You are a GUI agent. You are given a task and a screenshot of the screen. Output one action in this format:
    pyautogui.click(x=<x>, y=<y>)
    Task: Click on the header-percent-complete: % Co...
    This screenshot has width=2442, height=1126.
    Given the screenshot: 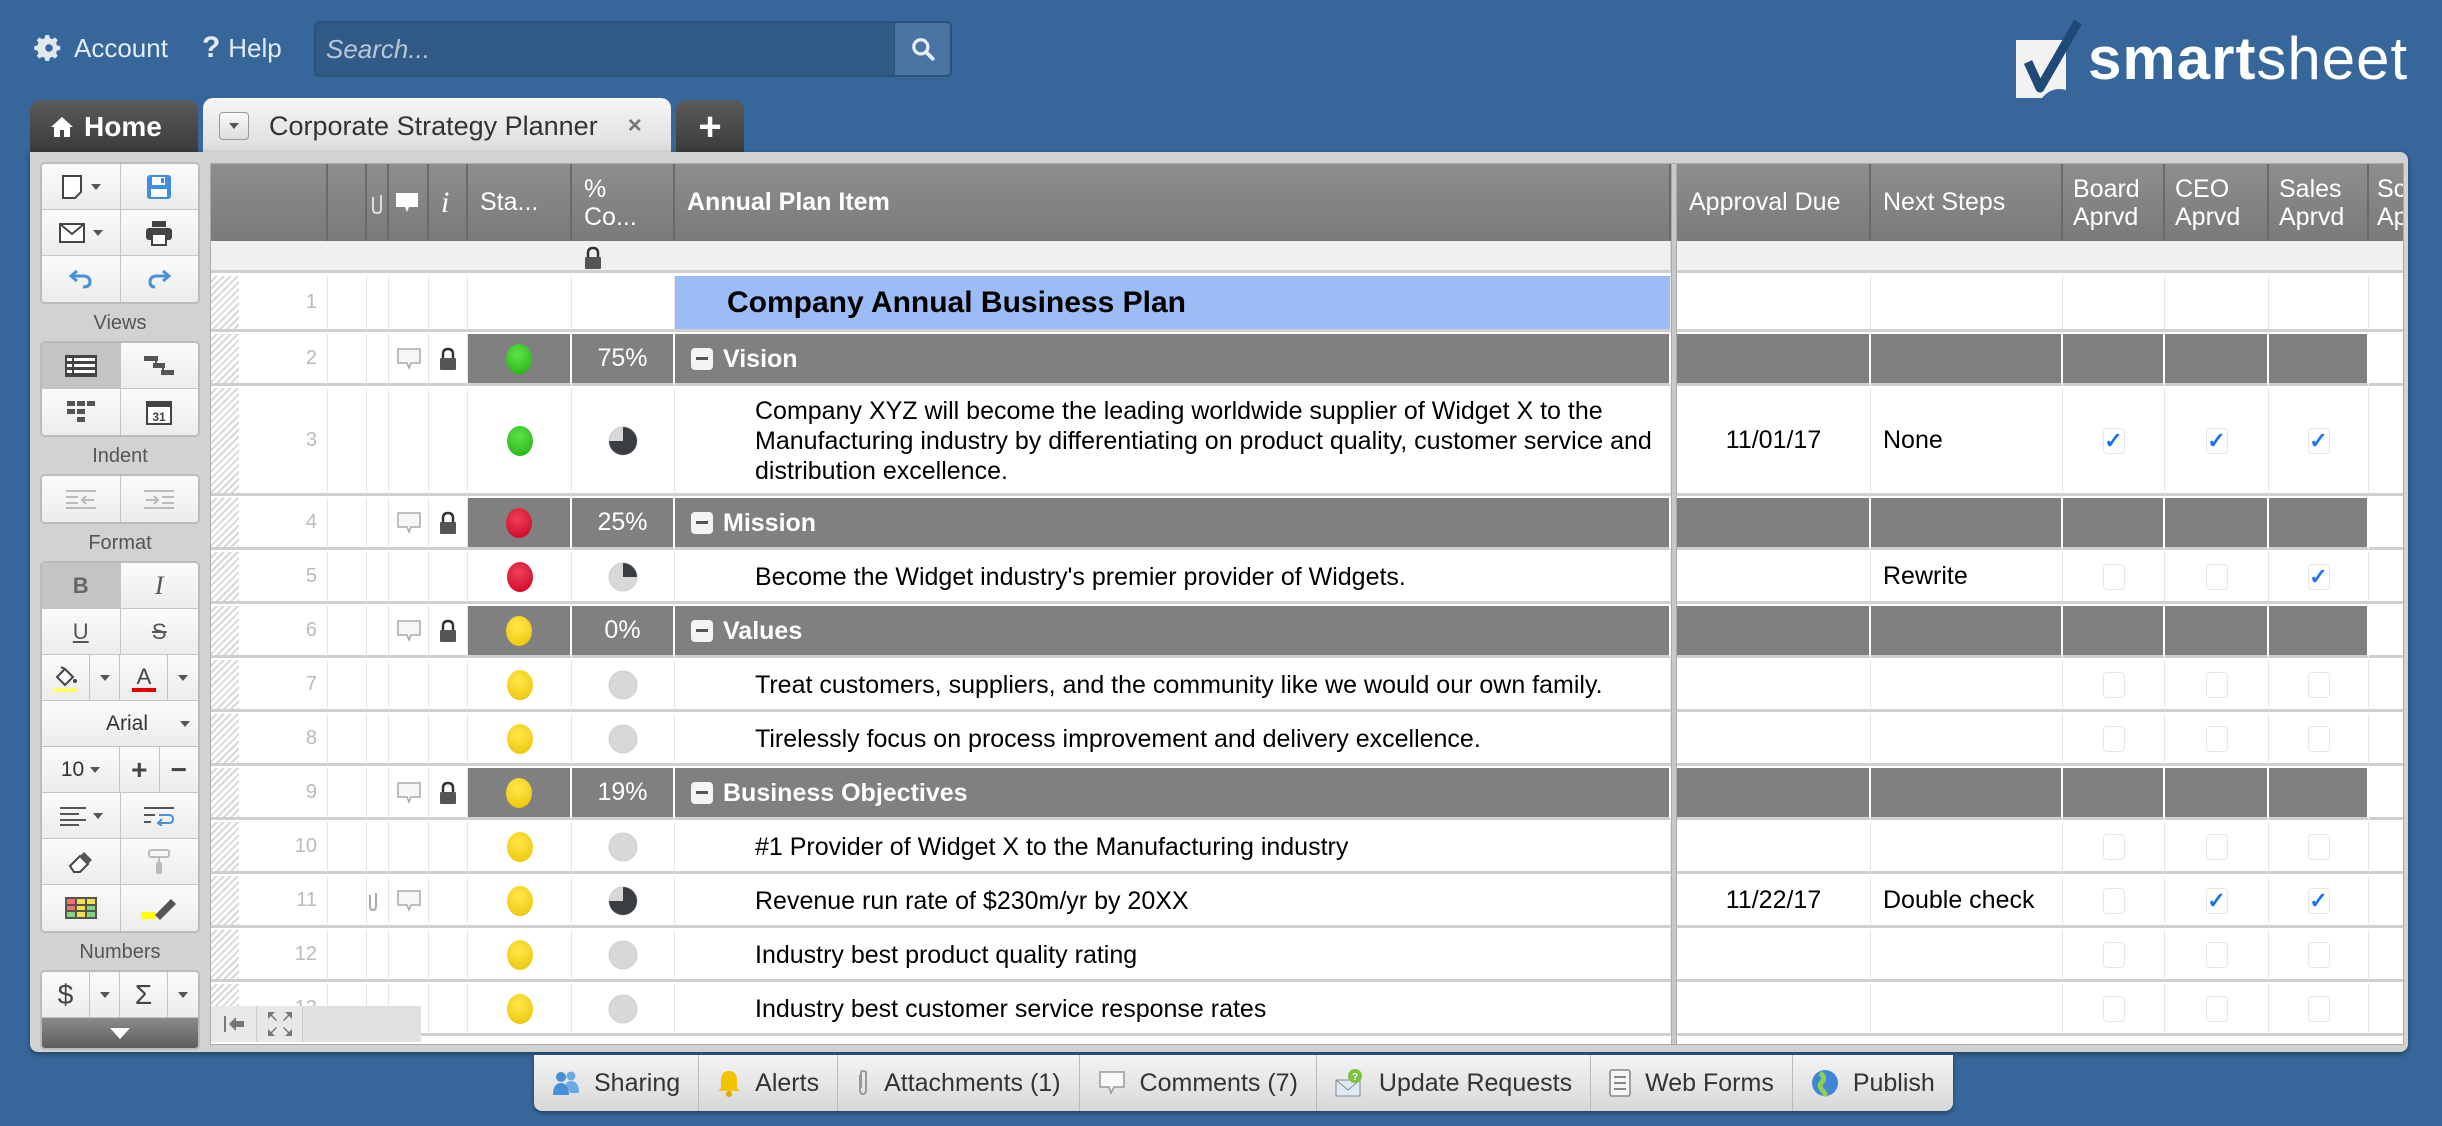 What is the action you would take?
    pyautogui.click(x=623, y=202)
    